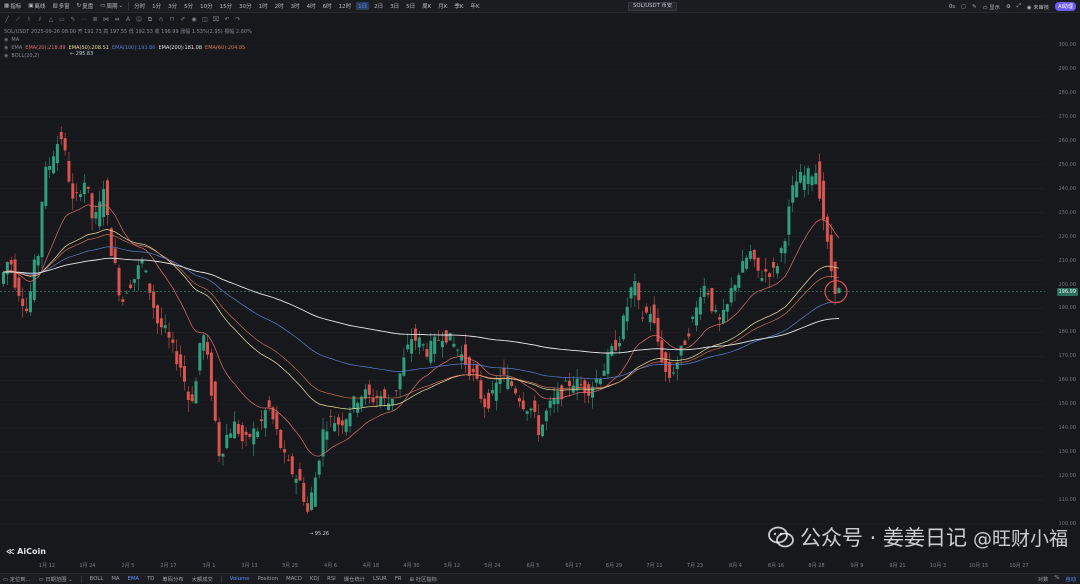 This screenshot has width=1080, height=584. What do you see at coordinates (139, 6) in the screenshot?
I see `interval-tick: 分时` at bounding box center [139, 6].